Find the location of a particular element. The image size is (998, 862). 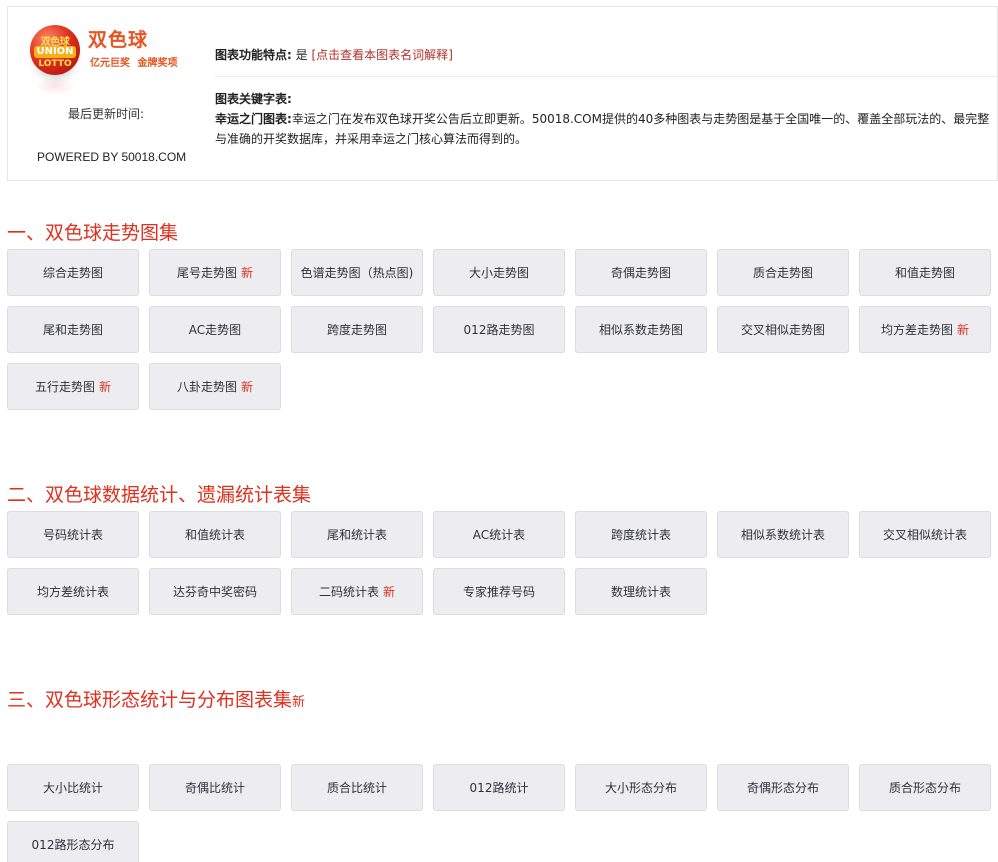

chart-link-button: 奇偶比统计 is located at coordinates (215, 787).